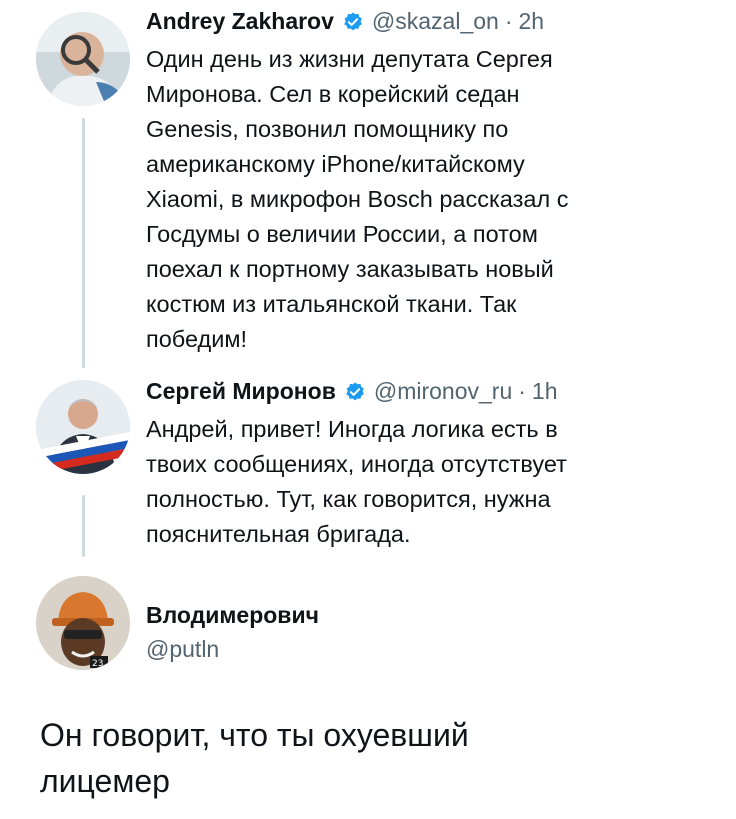  I want to click on avatar-vlodimerovich-image: 23, so click(83, 623).